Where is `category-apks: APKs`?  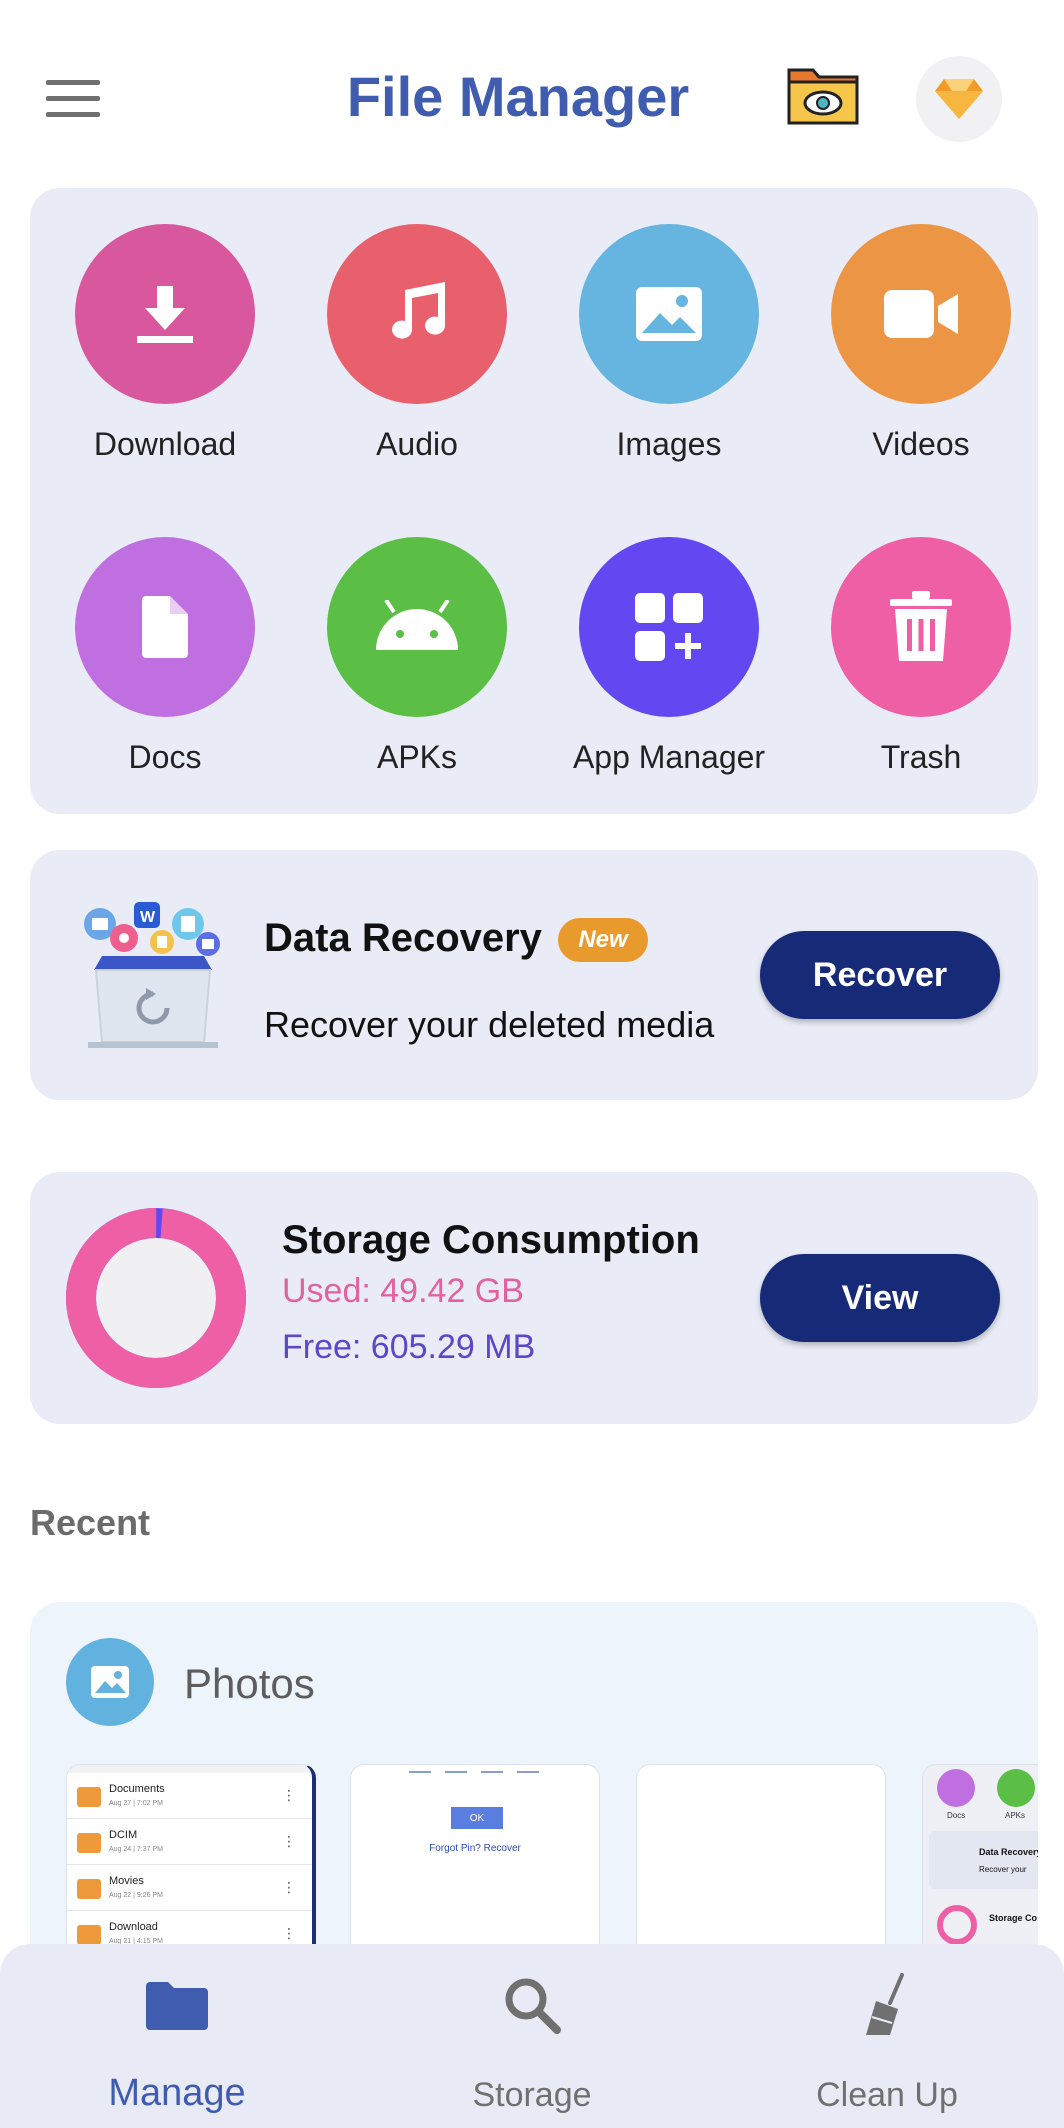 category-apks: APKs is located at coordinates (417, 656).